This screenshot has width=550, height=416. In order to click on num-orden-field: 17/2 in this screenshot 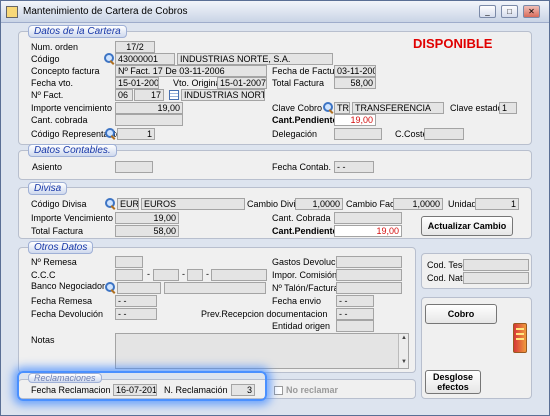, I will do `click(135, 47)`.